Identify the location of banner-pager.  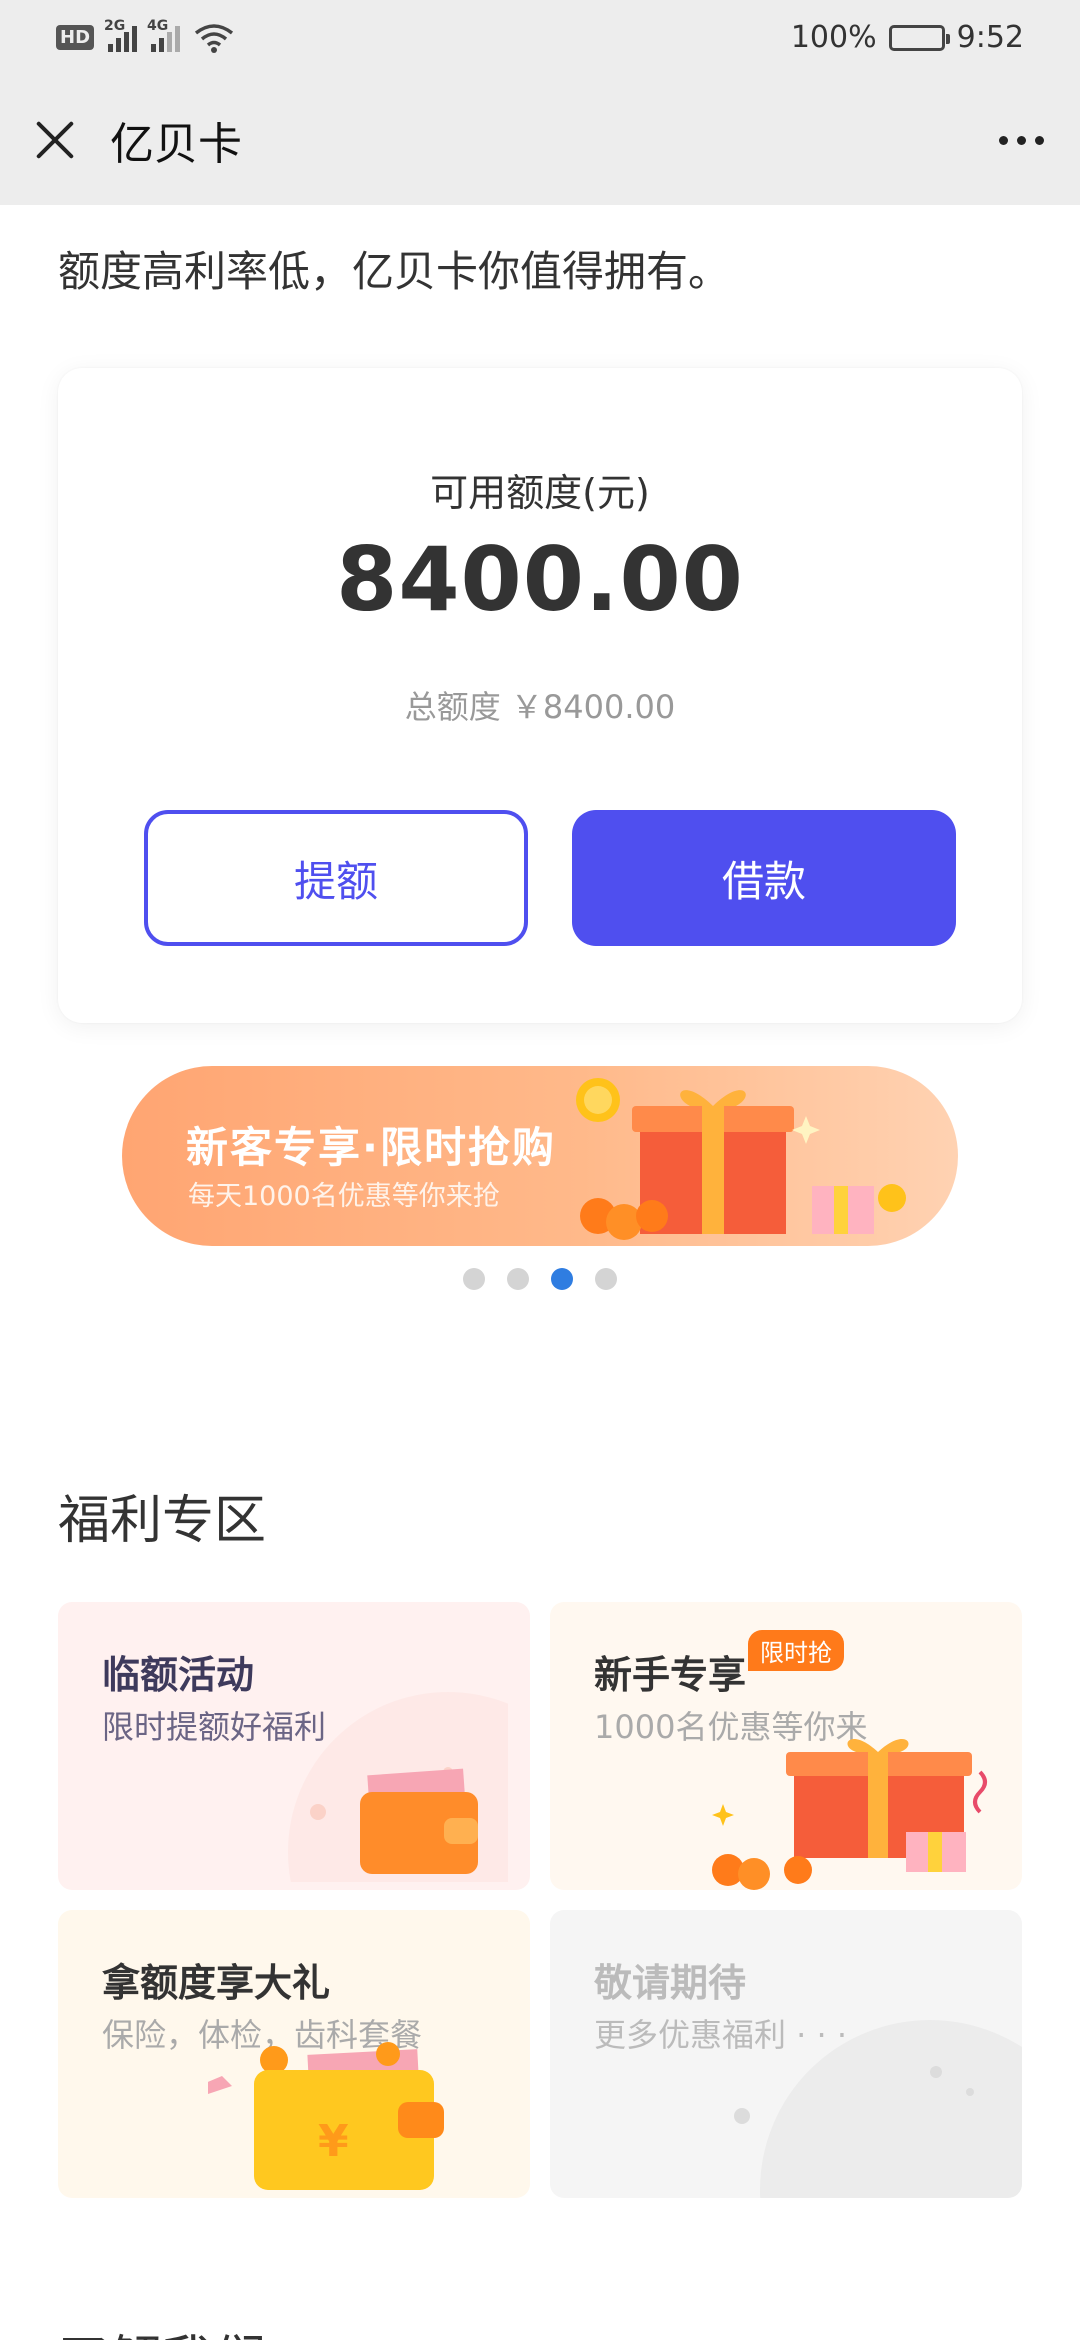
(540, 1279).